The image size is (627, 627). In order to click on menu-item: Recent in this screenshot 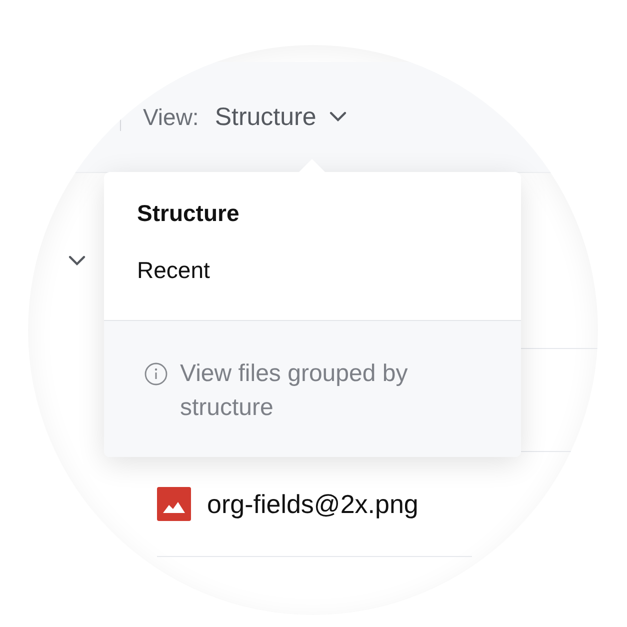, I will do `click(312, 275)`.